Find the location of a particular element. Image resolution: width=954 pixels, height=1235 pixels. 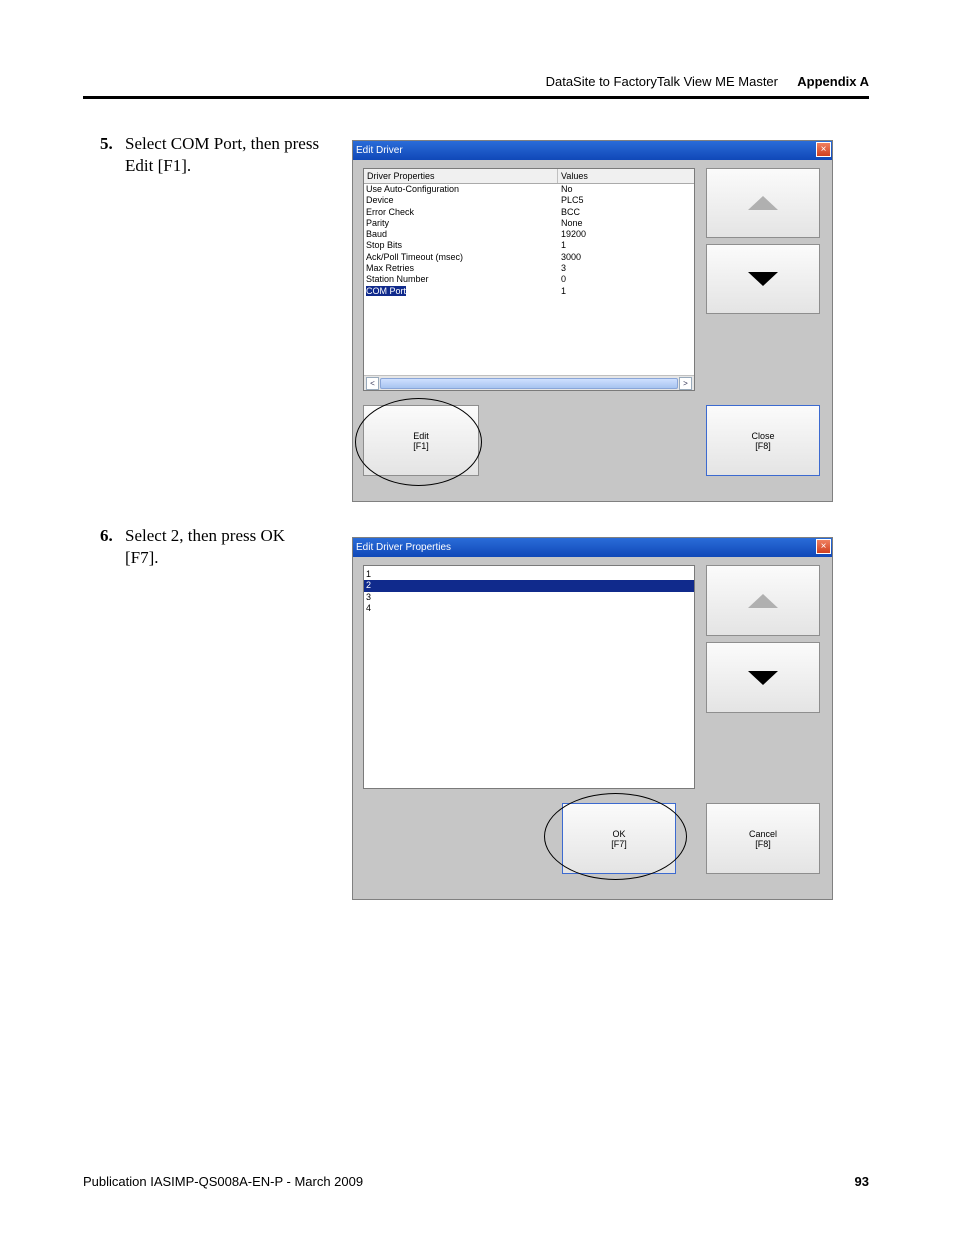

window-title: Edit Driver is located at coordinates (379, 150).